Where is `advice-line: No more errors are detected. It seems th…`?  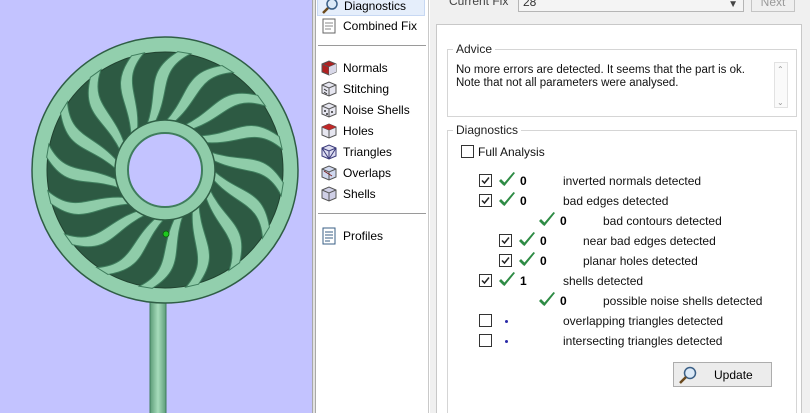 advice-line: No more errors are detected. It seems th… is located at coordinates (600, 70).